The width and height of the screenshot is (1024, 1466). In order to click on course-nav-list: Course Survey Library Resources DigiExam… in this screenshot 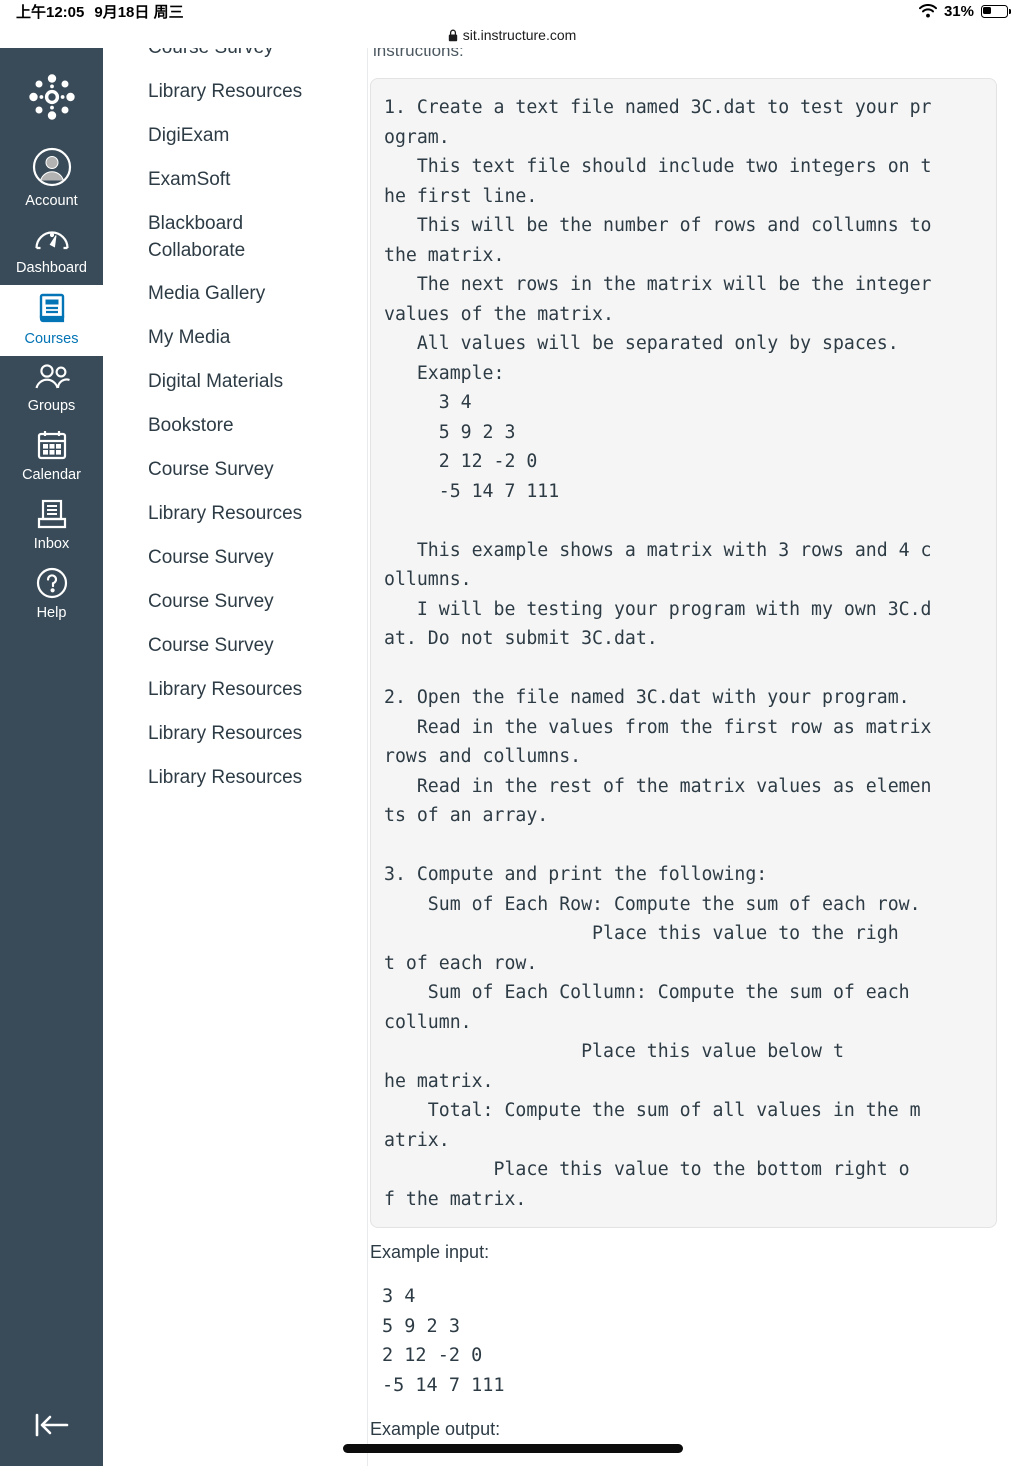, I will do `click(235, 424)`.